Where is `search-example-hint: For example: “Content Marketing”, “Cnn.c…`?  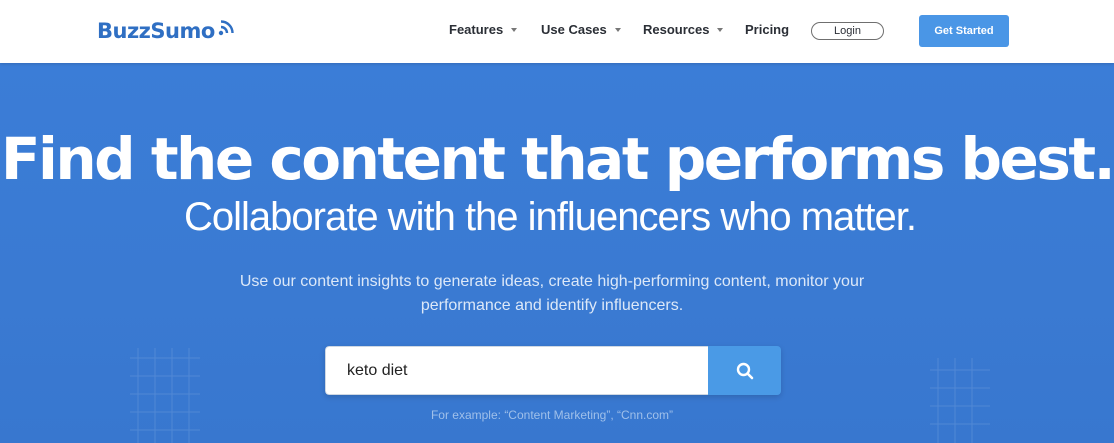
search-example-hint: For example: “Content Marketing”, “Cnn.c… is located at coordinates (552, 415).